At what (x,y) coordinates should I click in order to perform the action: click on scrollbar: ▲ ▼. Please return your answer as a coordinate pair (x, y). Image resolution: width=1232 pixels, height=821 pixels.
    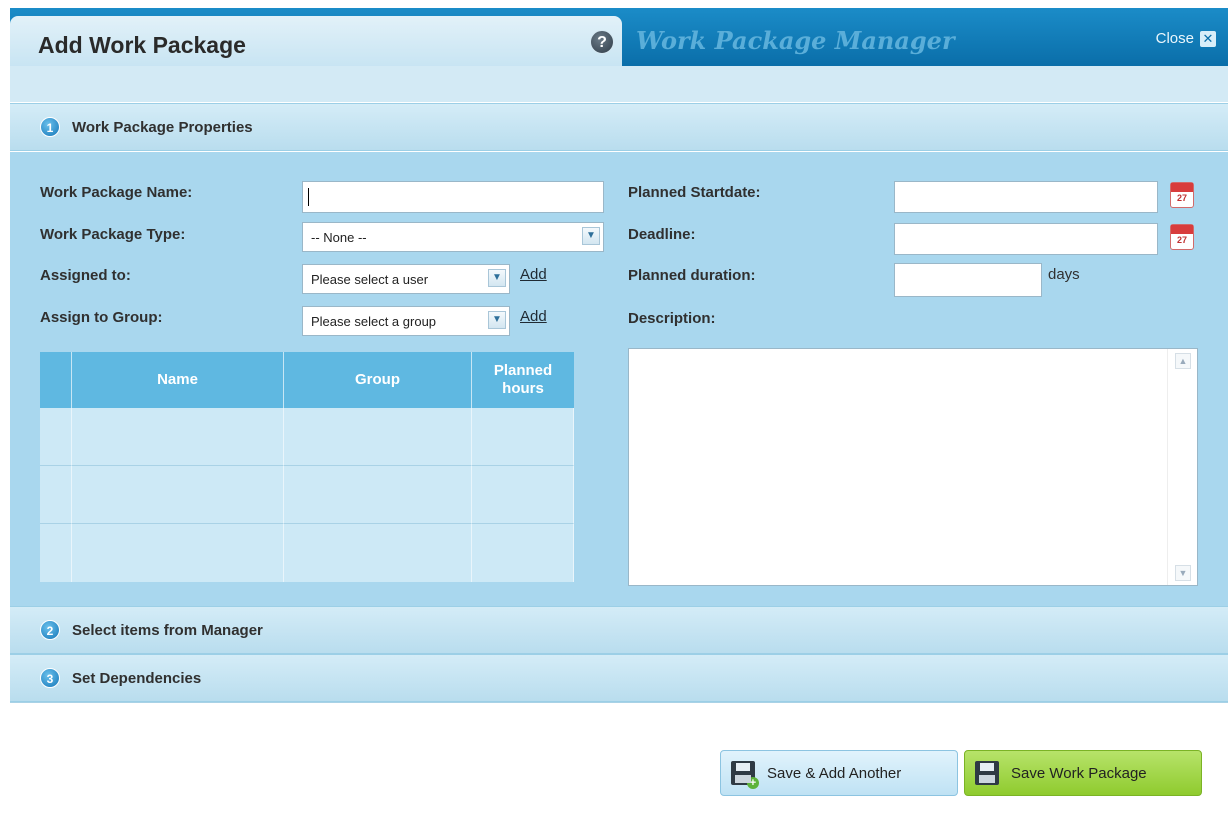
    Looking at the image, I should click on (1182, 467).